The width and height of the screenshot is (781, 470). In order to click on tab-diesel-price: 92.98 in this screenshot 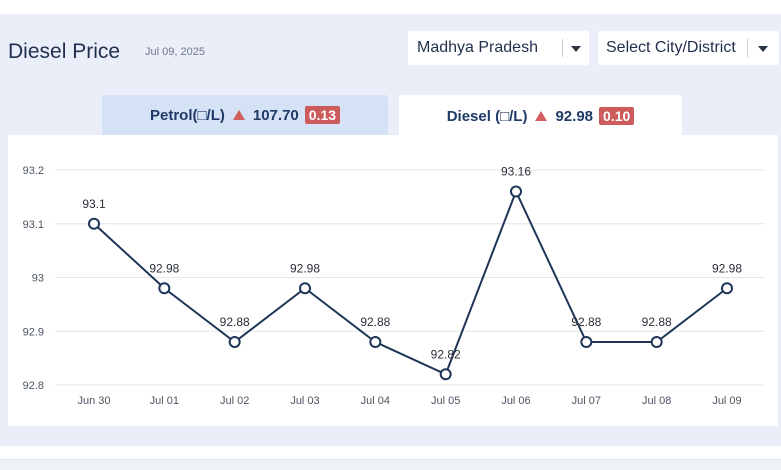, I will do `click(574, 116)`.